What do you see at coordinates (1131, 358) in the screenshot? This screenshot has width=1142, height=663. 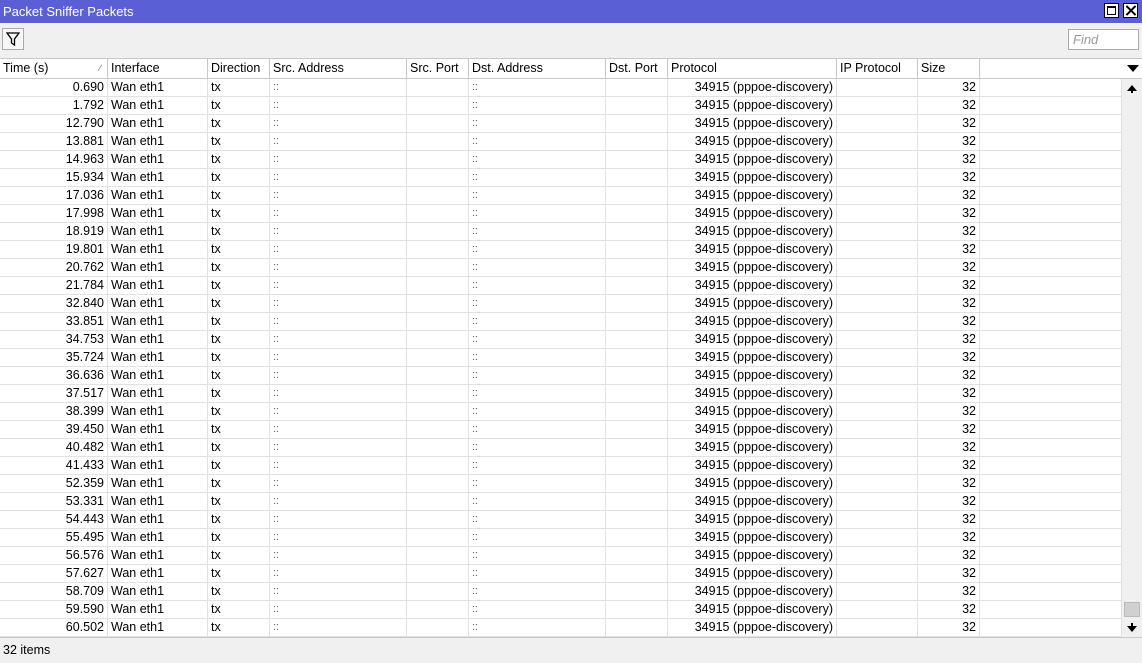 I see `vertical-scrollbar` at bounding box center [1131, 358].